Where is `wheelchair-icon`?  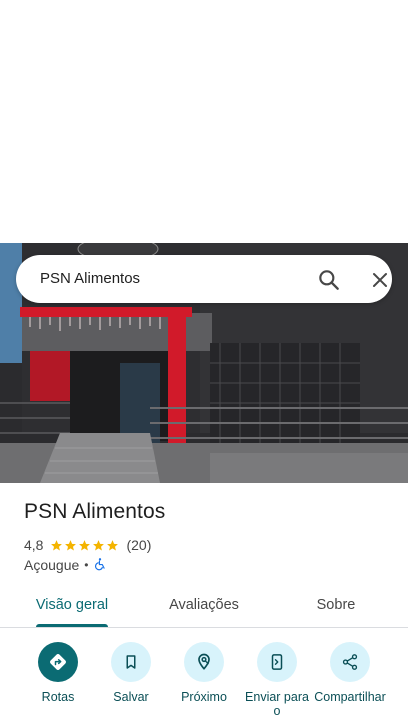
wheelchair-icon is located at coordinates (100, 565).